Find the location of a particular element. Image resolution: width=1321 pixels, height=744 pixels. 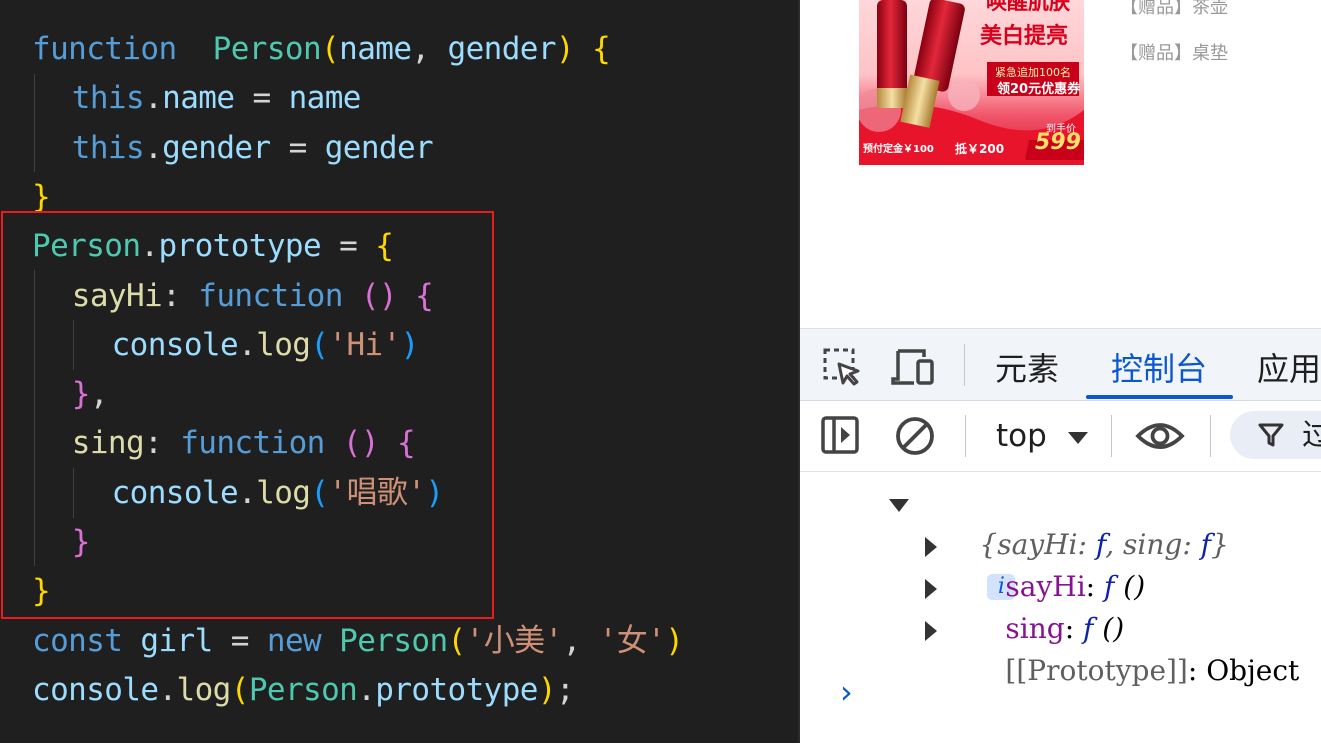

code-line: this.name = name is located at coordinates (216, 98).